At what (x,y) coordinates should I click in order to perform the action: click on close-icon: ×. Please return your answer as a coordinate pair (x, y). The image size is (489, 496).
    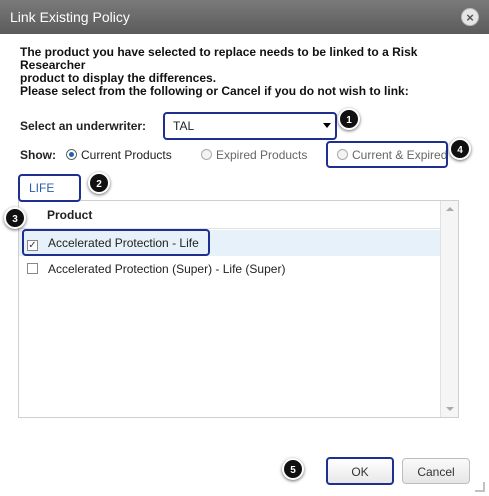
    Looking at the image, I should click on (470, 17).